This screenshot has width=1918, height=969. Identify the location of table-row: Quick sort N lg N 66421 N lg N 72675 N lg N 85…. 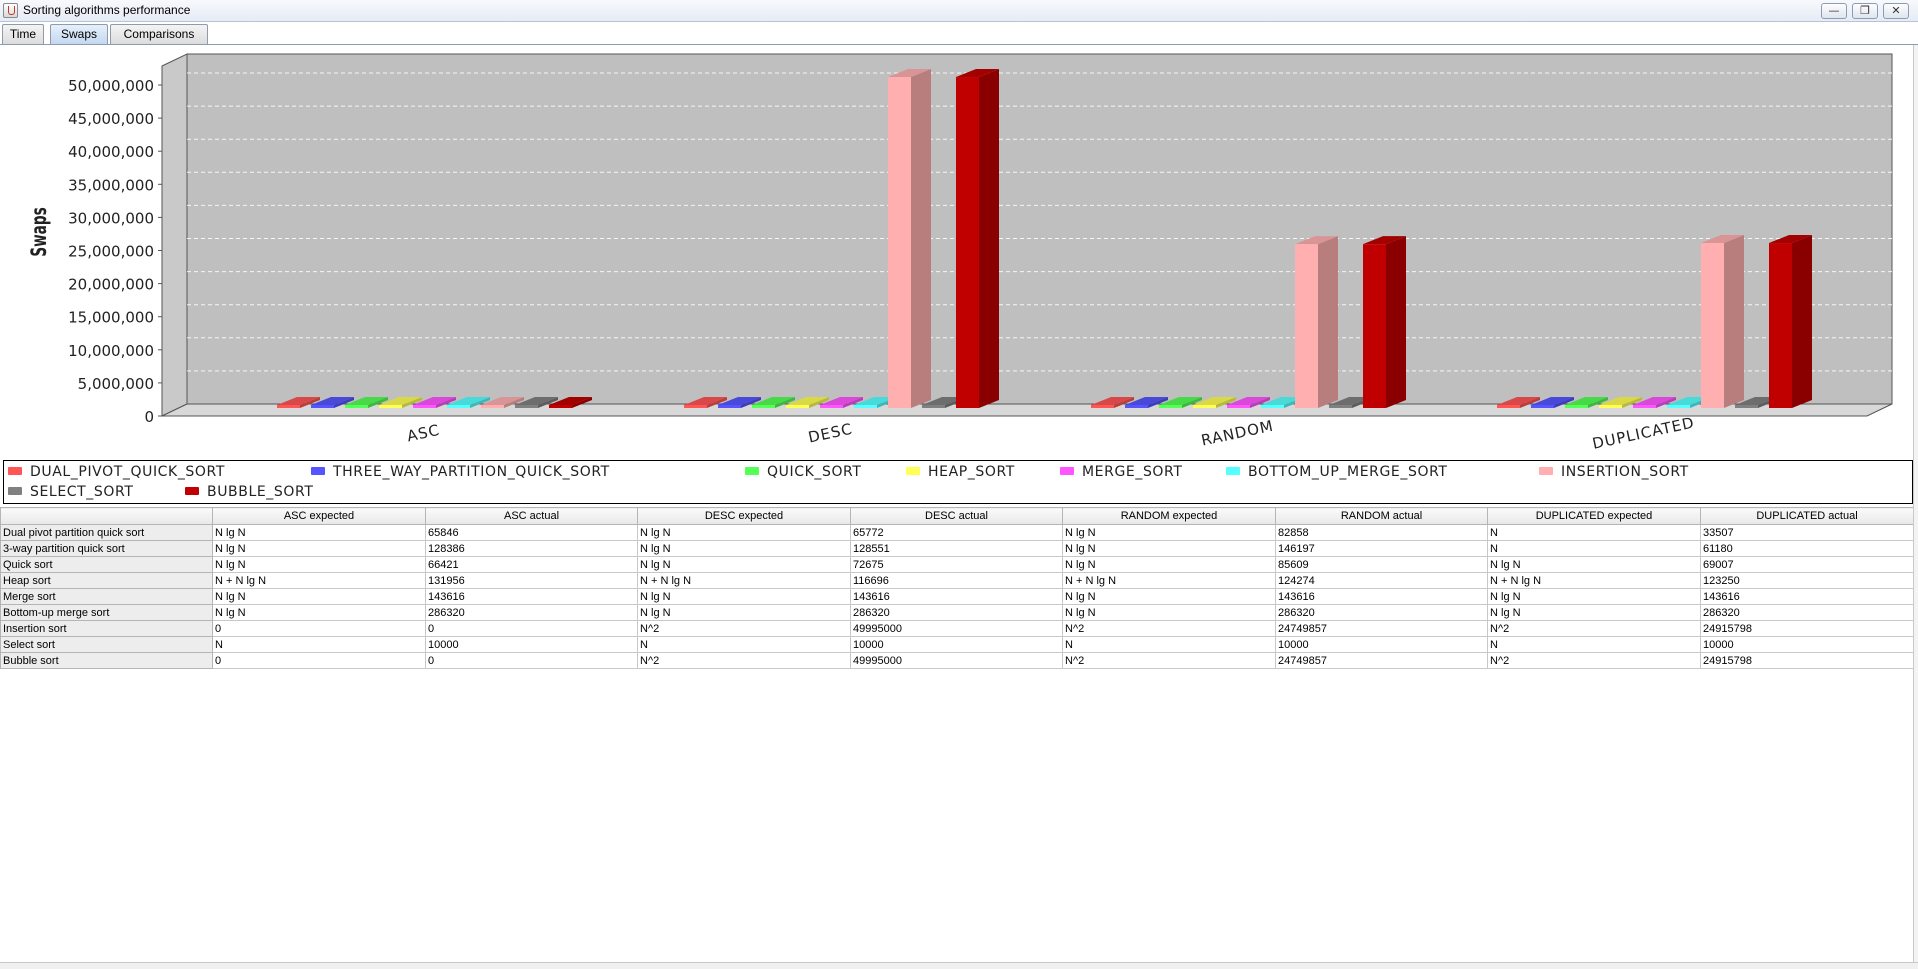
(957, 564).